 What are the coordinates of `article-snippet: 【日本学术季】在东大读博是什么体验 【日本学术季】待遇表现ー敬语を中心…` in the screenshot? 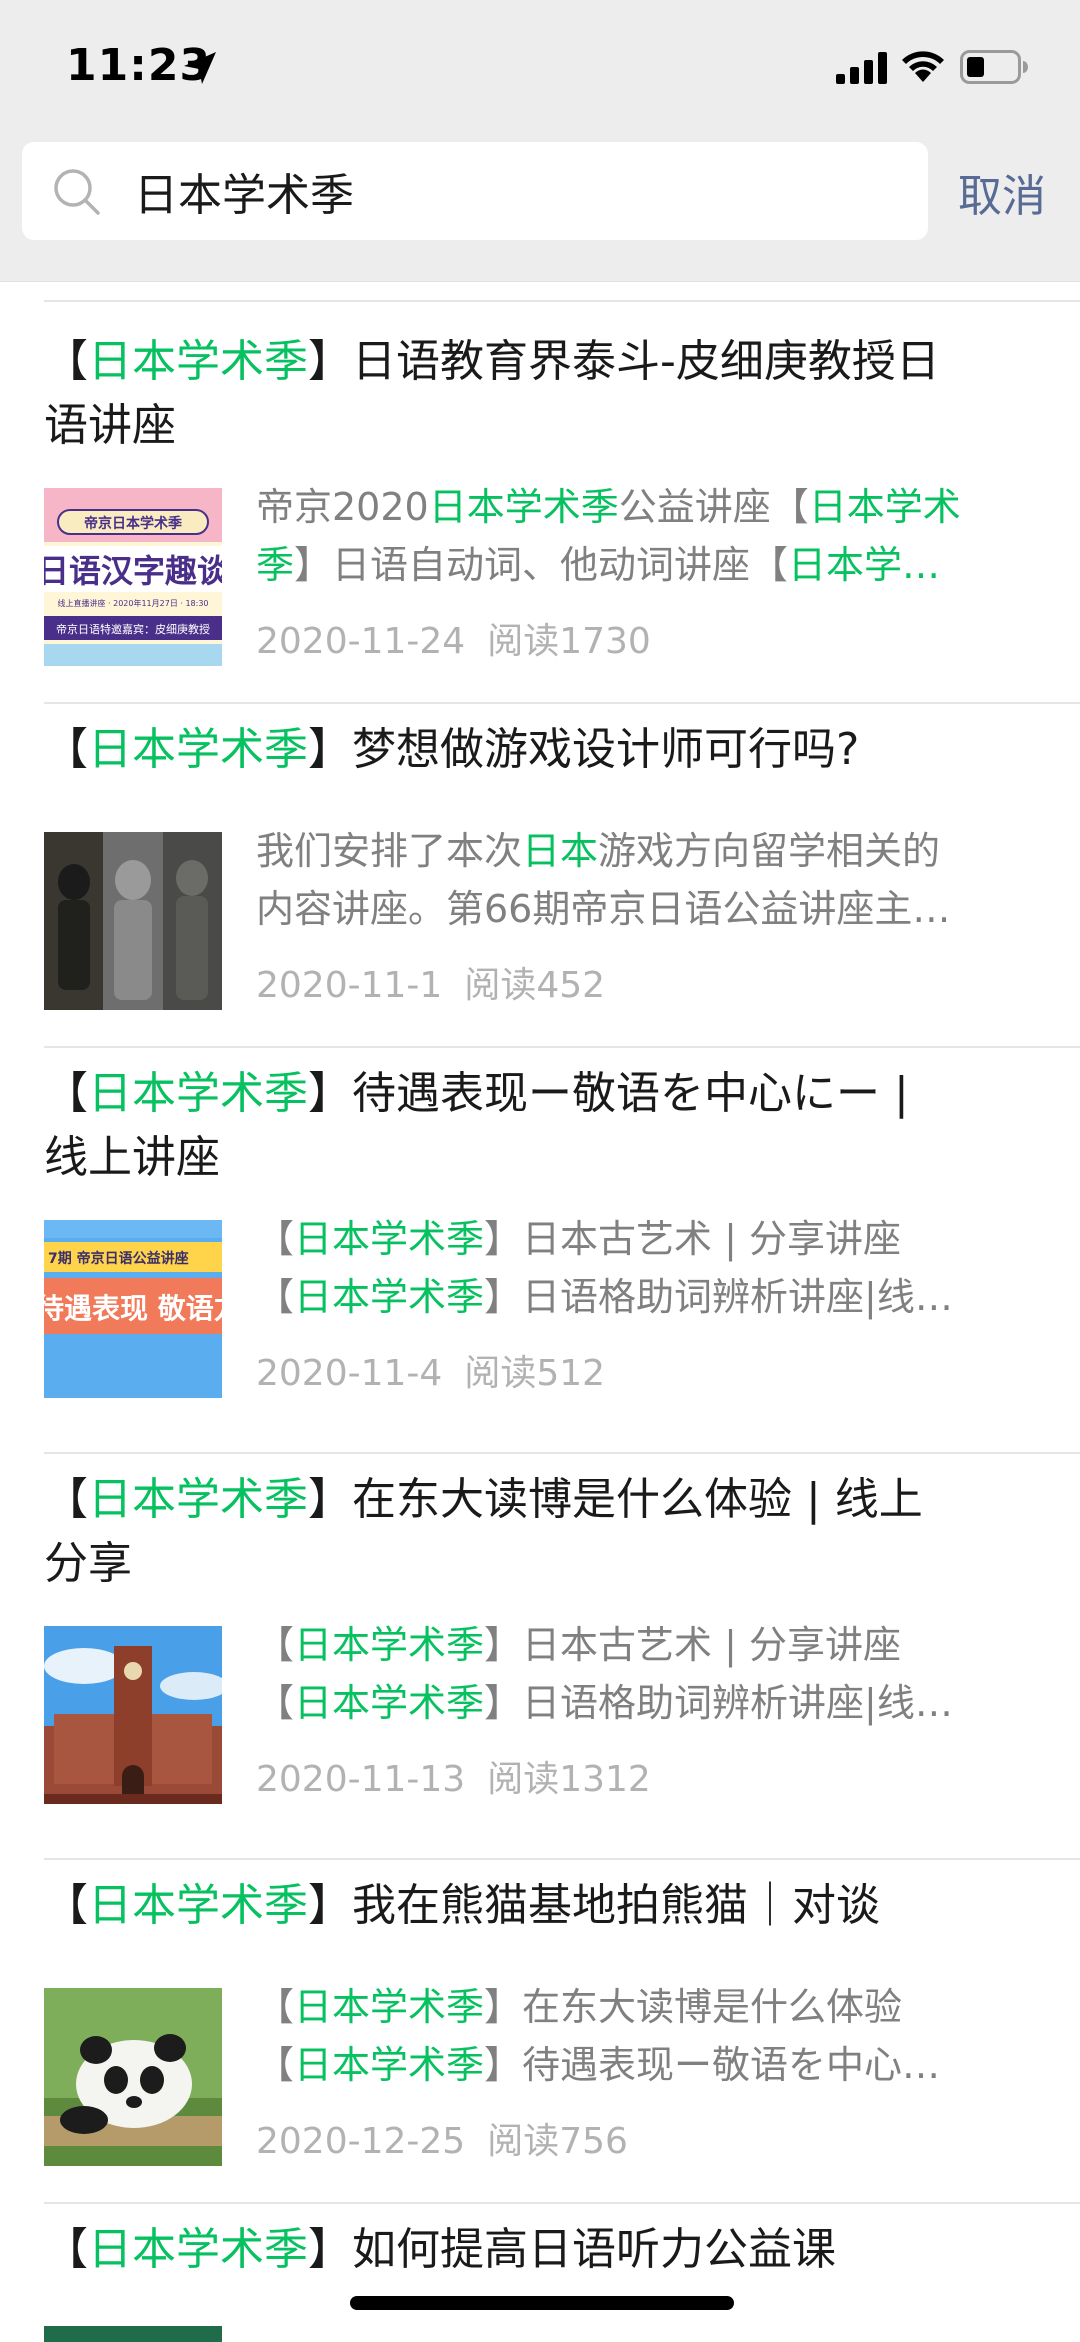 It's located at (598, 2036).